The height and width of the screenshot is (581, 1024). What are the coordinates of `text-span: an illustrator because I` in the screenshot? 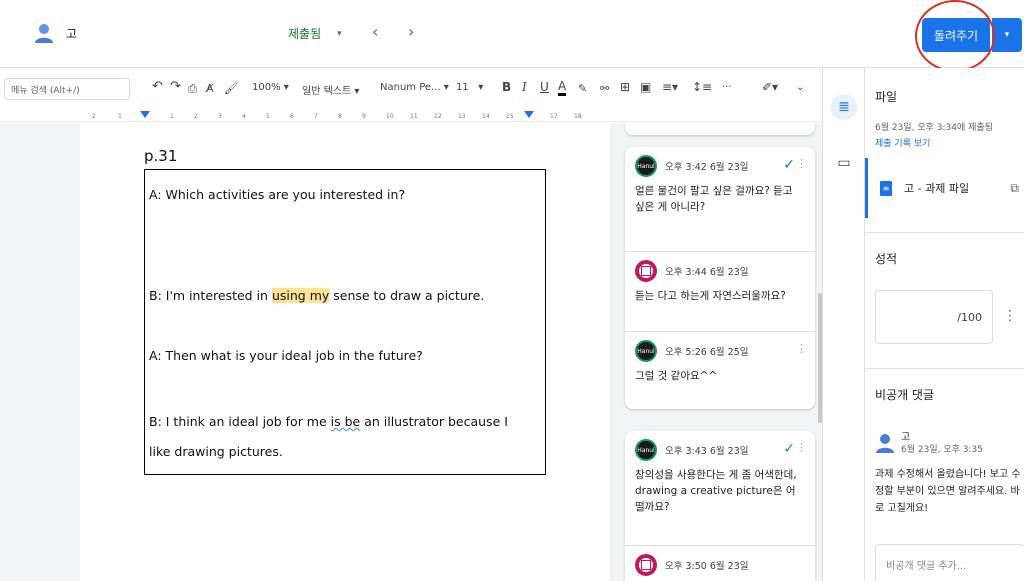 It's located at (434, 421).